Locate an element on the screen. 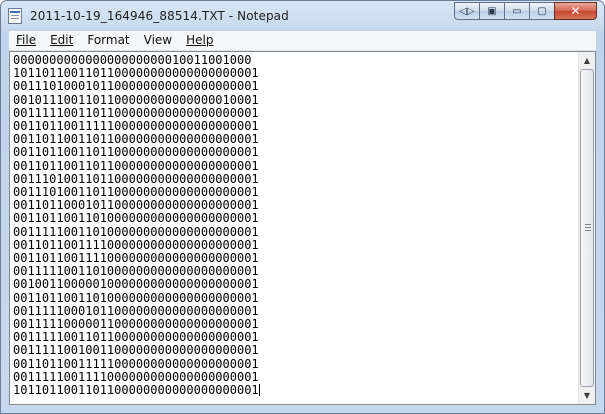 The height and width of the screenshot is (414, 605). menu-help-label: Help is located at coordinates (200, 40).